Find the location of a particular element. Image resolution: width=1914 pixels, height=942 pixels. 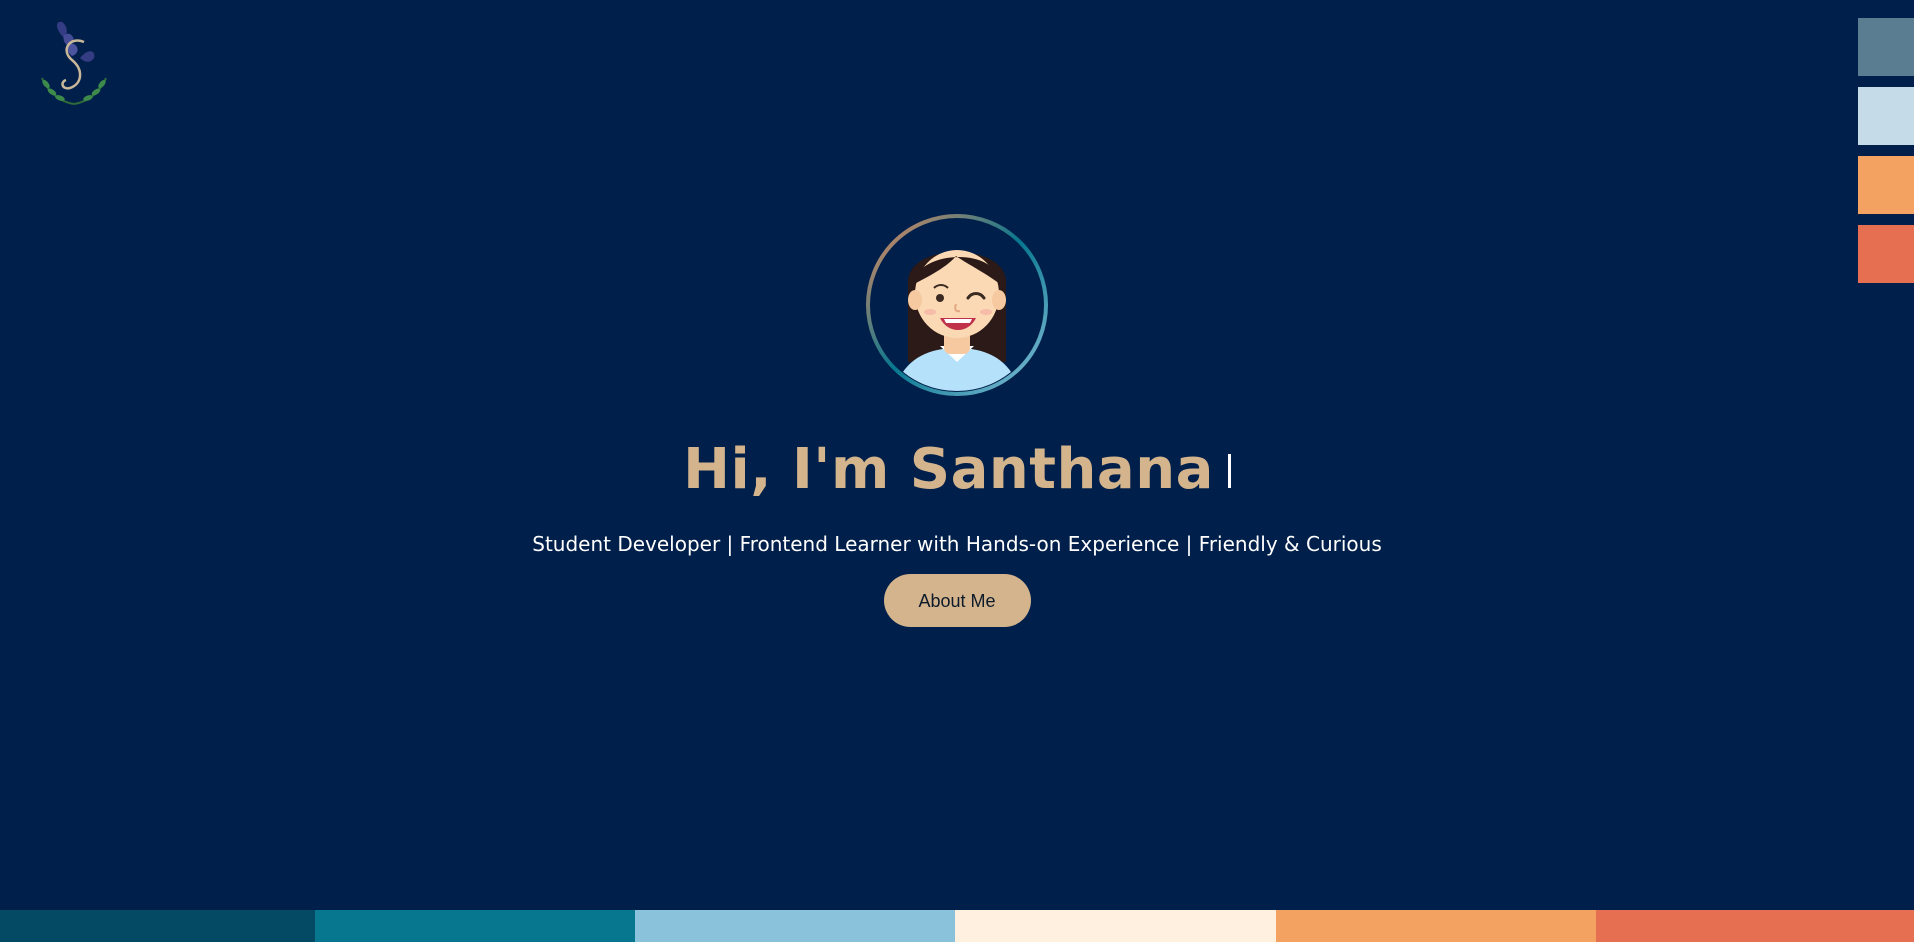

footer-color-bar is located at coordinates (957, 926).